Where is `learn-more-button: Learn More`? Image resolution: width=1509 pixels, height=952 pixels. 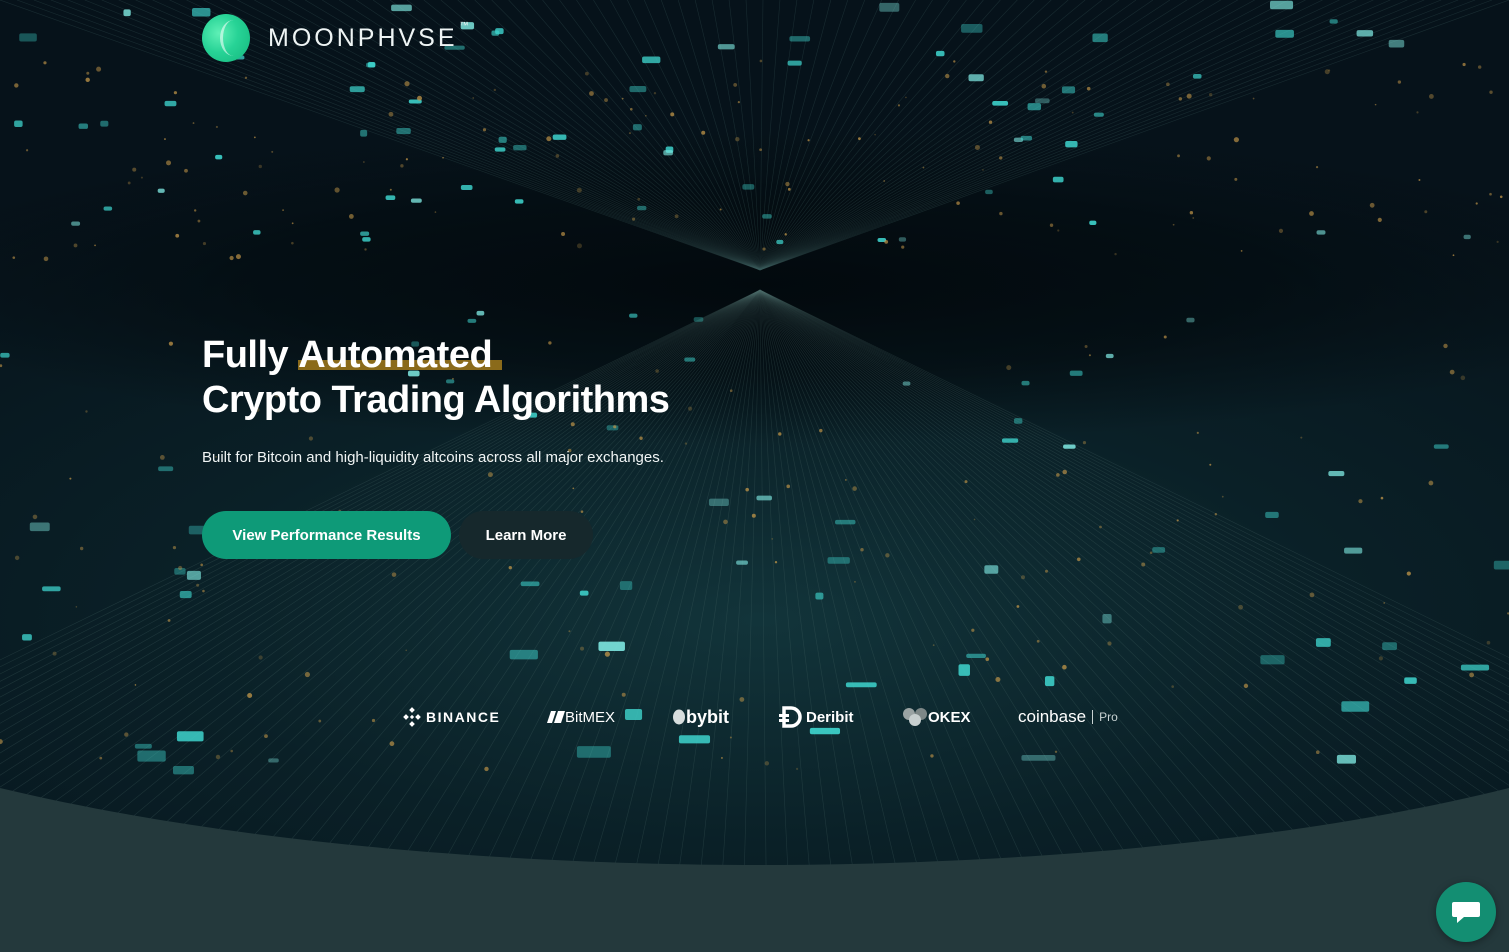 learn-more-button: Learn More is located at coordinates (526, 535).